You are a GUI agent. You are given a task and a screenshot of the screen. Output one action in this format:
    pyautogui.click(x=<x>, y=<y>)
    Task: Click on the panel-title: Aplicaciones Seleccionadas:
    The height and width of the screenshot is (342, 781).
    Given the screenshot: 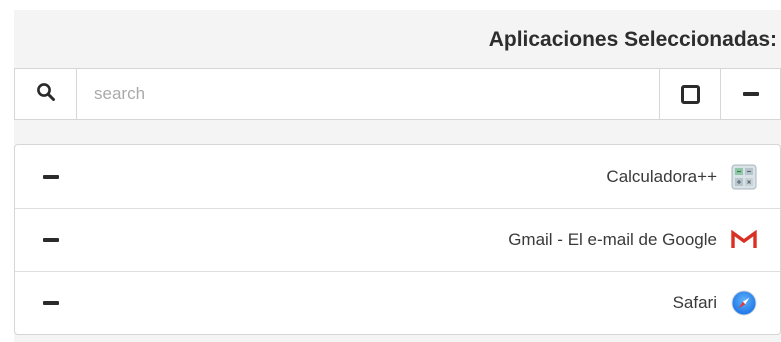 What is the action you would take?
    pyautogui.click(x=632, y=39)
    